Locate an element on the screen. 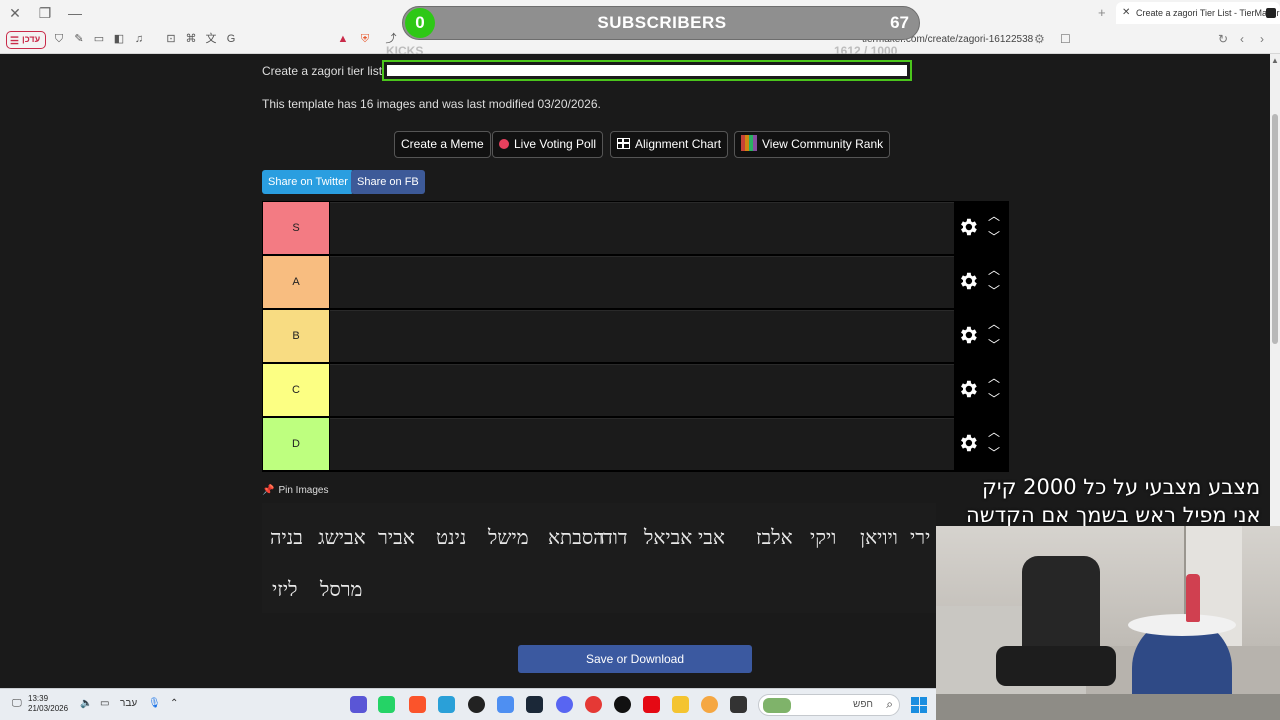  pool-item: אלבז is located at coordinates (774, 537).